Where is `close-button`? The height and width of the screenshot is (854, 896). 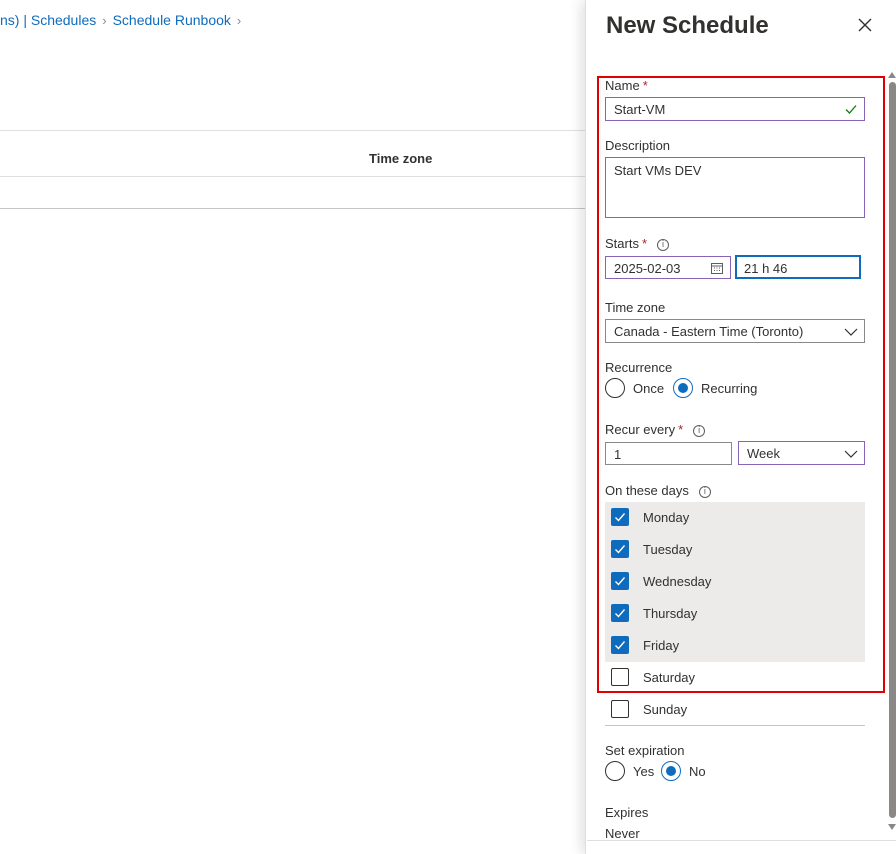 close-button is located at coordinates (865, 25).